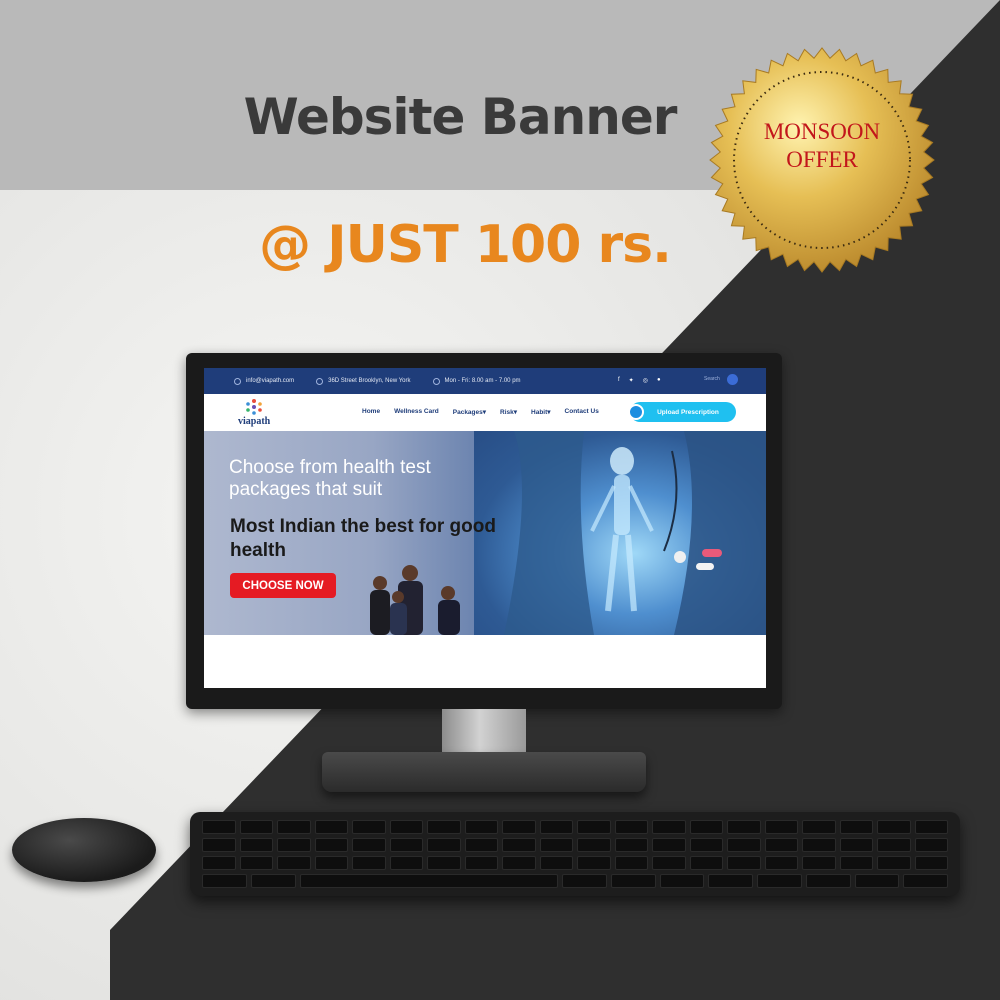 This screenshot has height=1000, width=1000. I want to click on seal-line-2: OFFER, so click(822, 159).